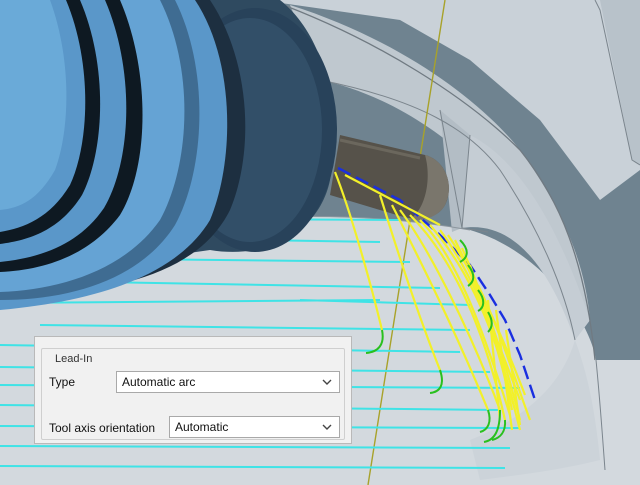 The width and height of the screenshot is (640, 485). I want to click on tool-axis-orientation-label: Tool axis orientation, so click(102, 428).